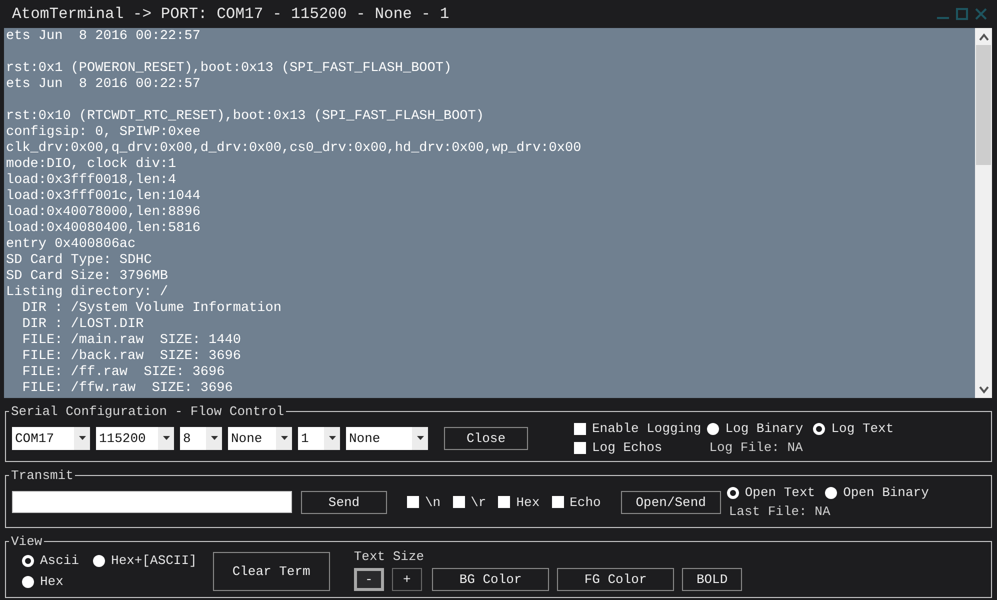 This screenshot has height=600, width=997. Describe the element at coordinates (585, 502) in the screenshot. I see `checkbox-label: Echo` at that location.